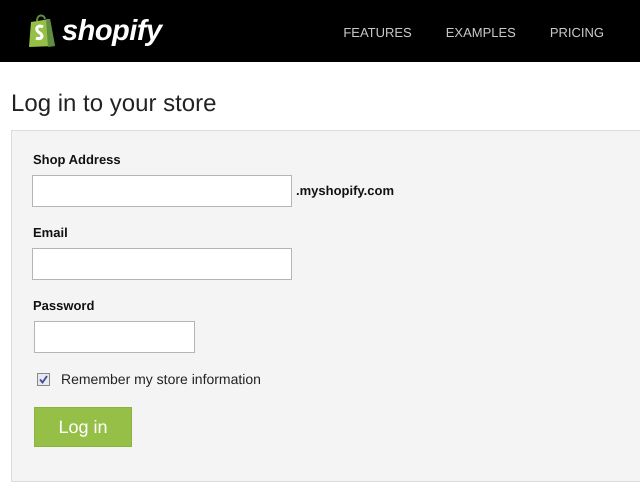 This screenshot has height=490, width=640. Describe the element at coordinates (577, 32) in the screenshot. I see `nav-link: PRICING` at that location.